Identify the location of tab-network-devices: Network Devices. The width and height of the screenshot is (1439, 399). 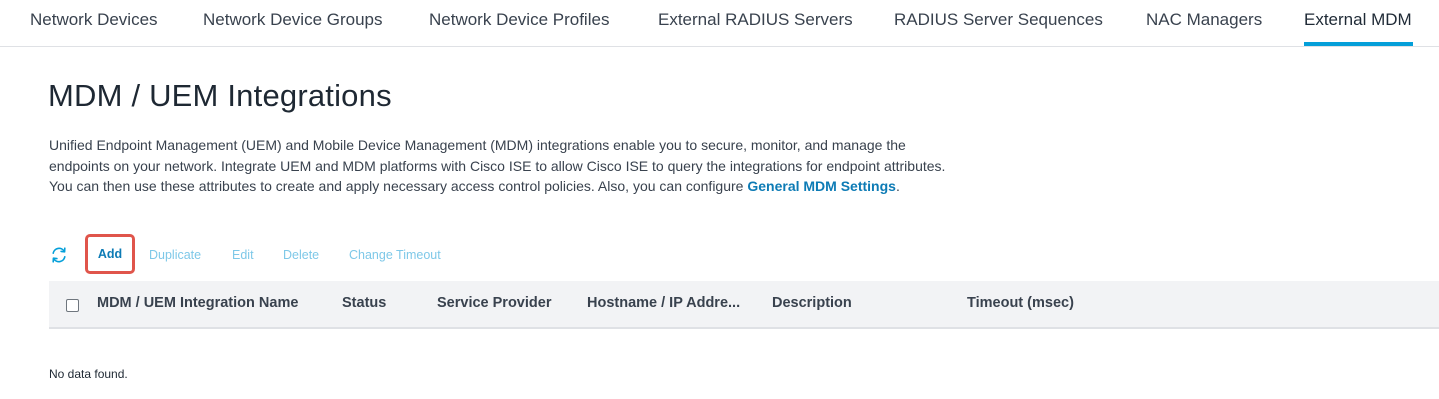
(94, 23).